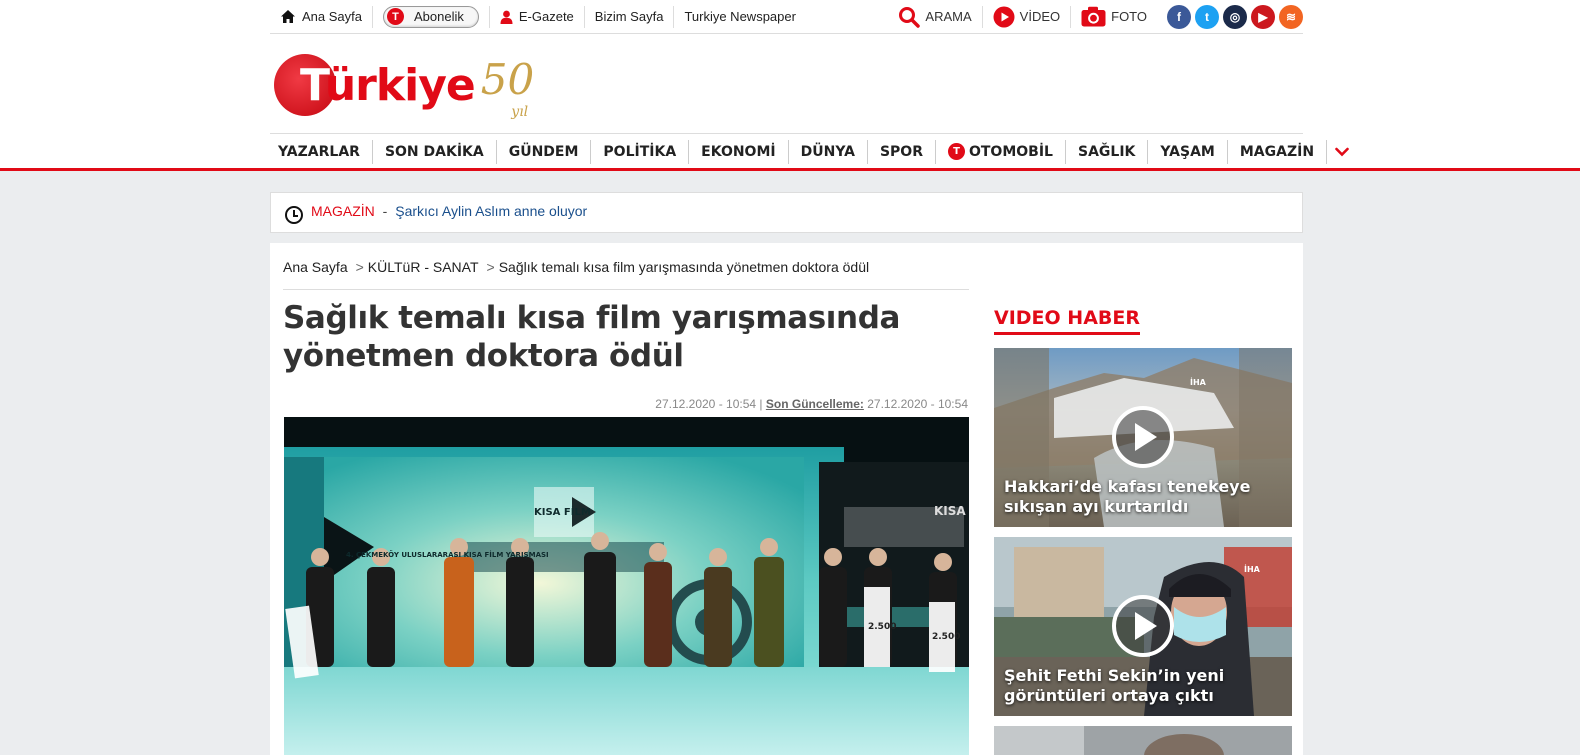  Describe the element at coordinates (1207, 16) in the screenshot. I see `twitter-icon: t` at that location.